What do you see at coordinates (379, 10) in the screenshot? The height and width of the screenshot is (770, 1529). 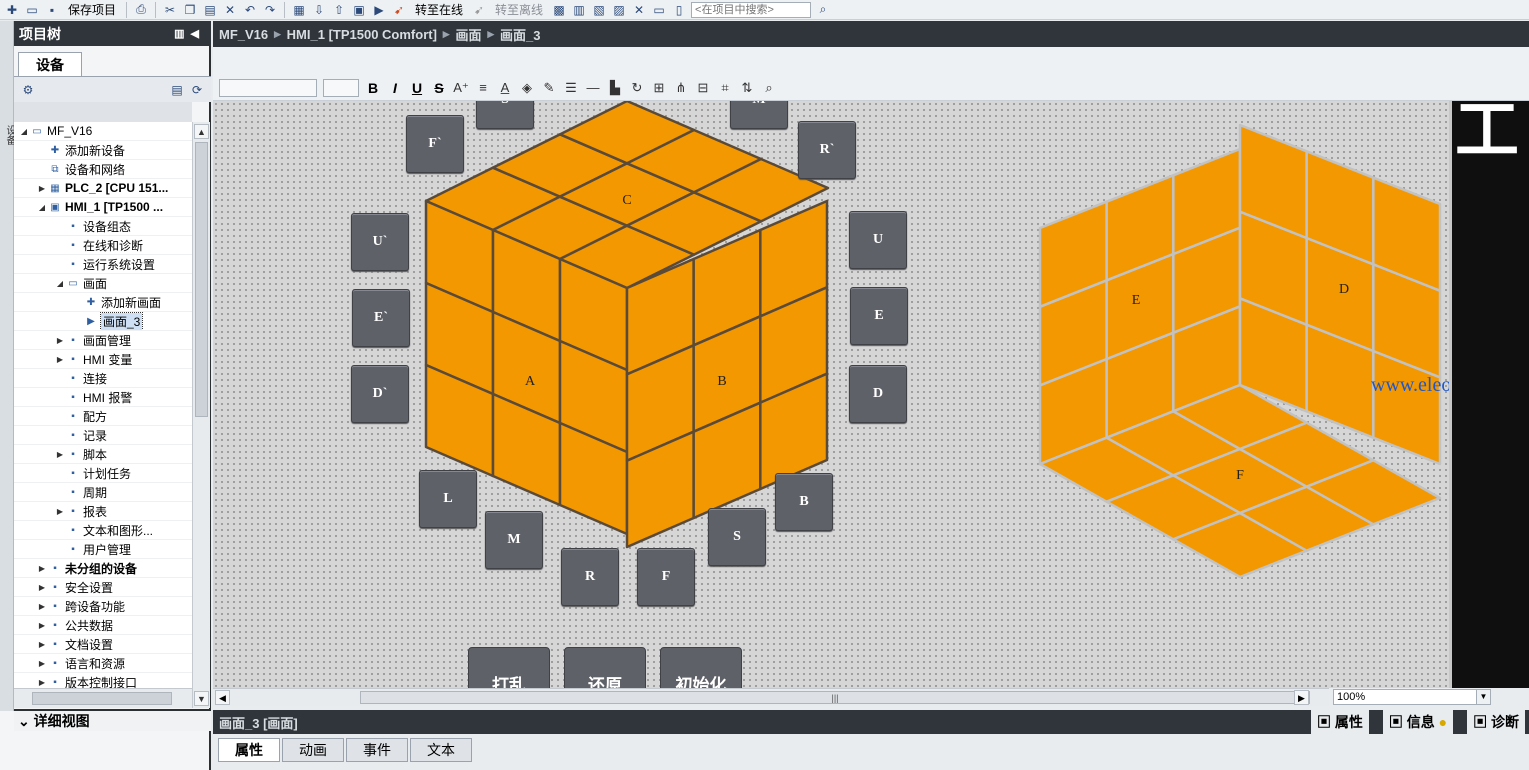 I see `start-runtime-icon: ▶` at bounding box center [379, 10].